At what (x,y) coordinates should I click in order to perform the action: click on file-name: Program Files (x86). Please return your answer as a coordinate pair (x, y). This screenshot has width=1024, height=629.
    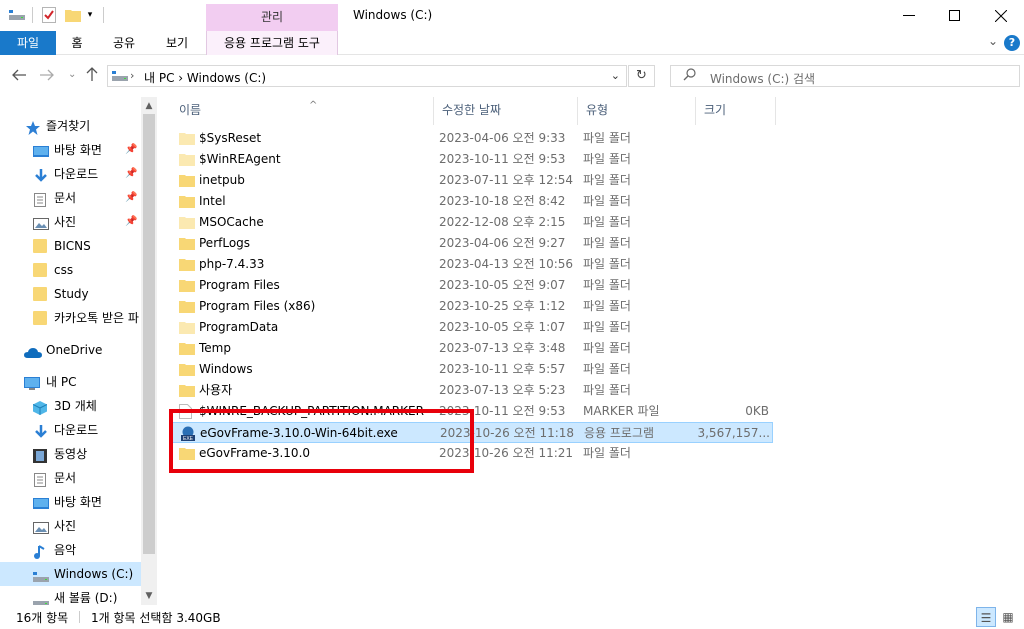
    Looking at the image, I should click on (257, 306).